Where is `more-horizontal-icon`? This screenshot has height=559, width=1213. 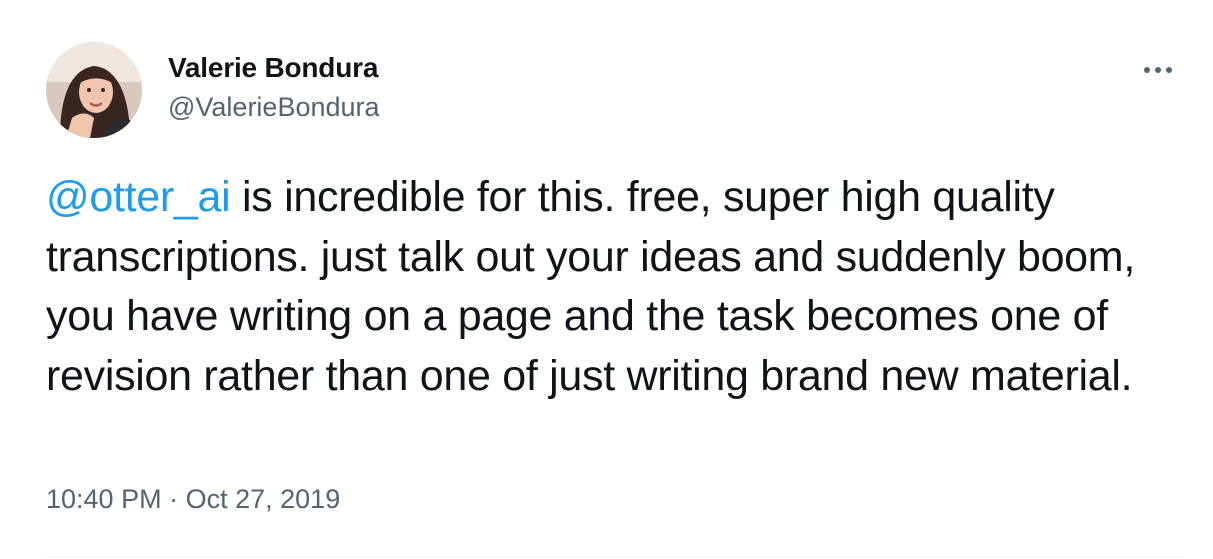 more-horizontal-icon is located at coordinates (1158, 70).